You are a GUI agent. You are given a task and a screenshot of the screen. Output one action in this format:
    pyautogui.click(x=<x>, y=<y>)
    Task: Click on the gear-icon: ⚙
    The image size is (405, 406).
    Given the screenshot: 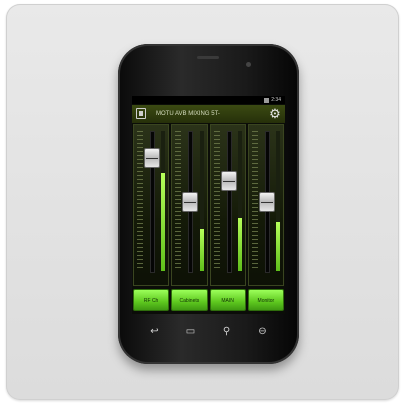 What is the action you would take?
    pyautogui.click(x=275, y=114)
    